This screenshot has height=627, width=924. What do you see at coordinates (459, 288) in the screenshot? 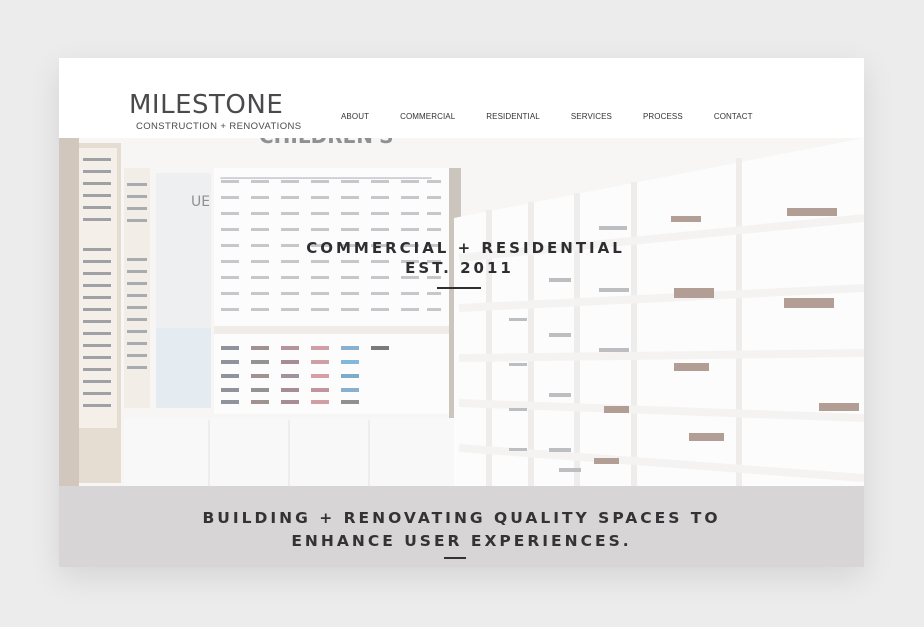
I see `hero-divider` at bounding box center [459, 288].